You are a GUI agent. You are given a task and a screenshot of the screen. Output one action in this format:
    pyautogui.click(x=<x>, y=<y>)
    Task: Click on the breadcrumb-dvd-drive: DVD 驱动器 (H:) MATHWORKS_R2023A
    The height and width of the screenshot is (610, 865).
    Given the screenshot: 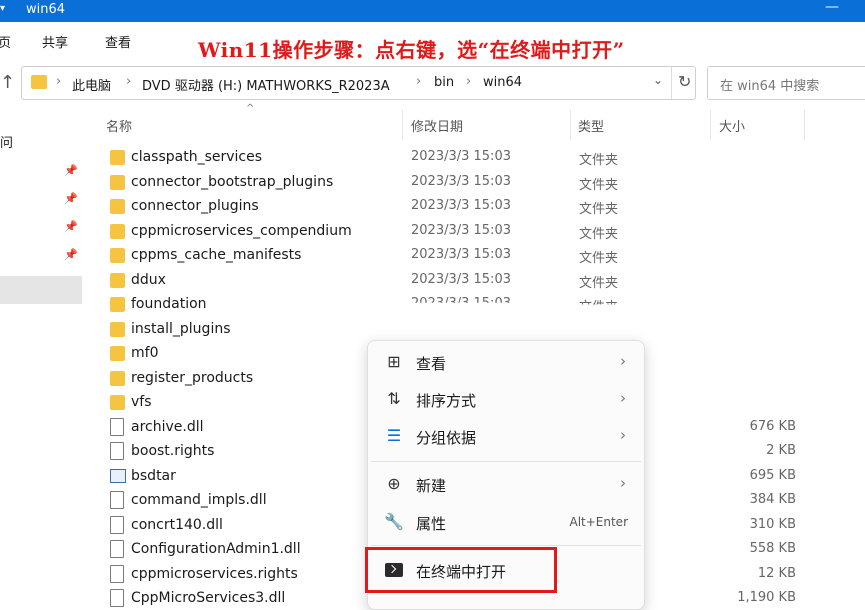 What is the action you would take?
    pyautogui.click(x=266, y=84)
    